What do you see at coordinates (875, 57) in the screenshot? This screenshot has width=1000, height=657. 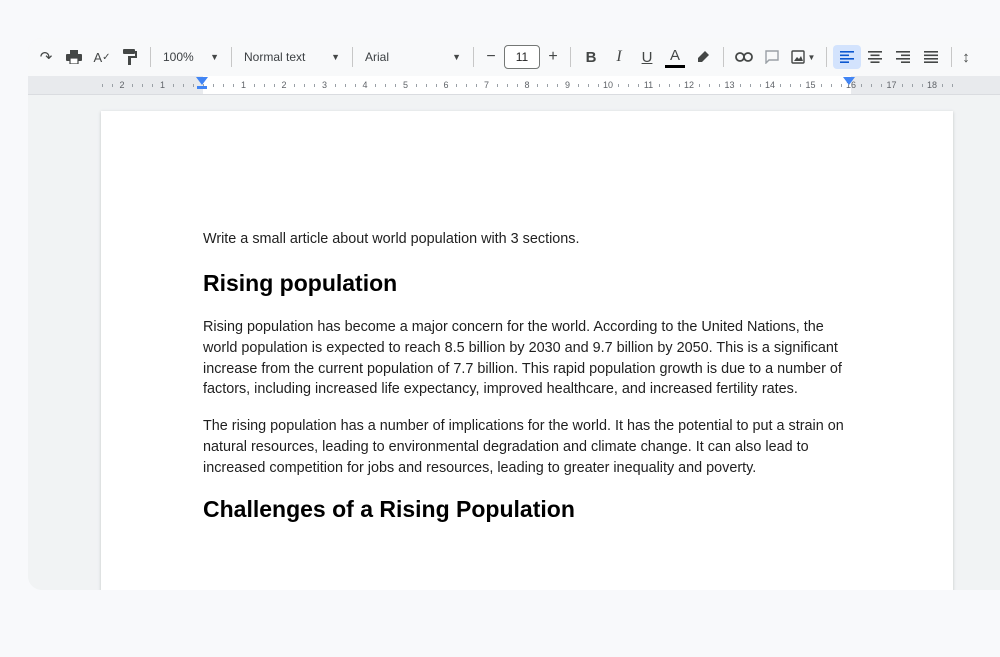 I see `align-center-icon` at bounding box center [875, 57].